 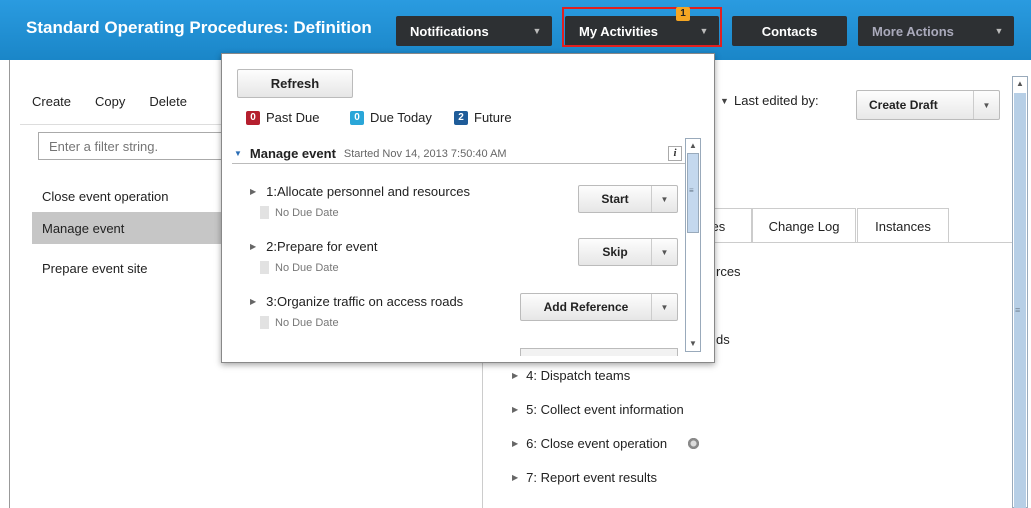 What do you see at coordinates (693, 344) in the screenshot?
I see `scroll-down-icon: ▼` at bounding box center [693, 344].